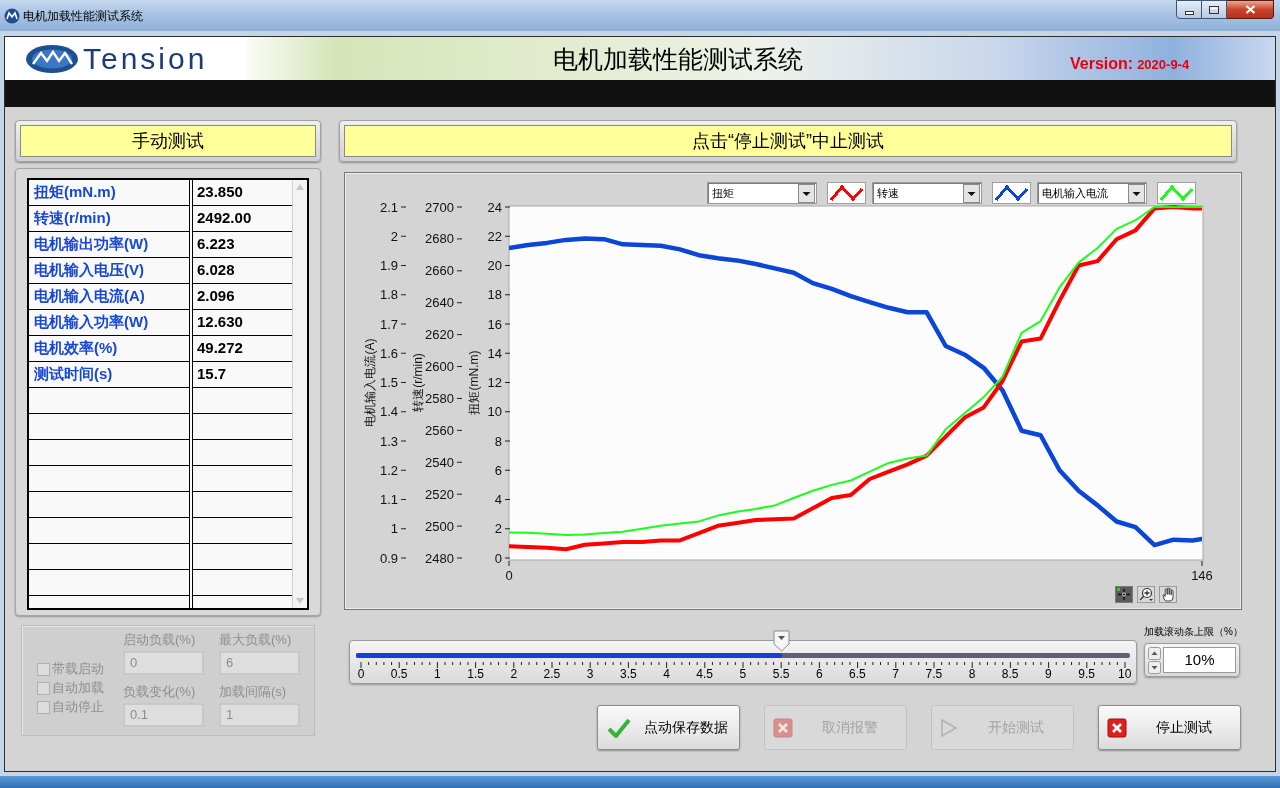 The width and height of the screenshot is (1280, 788). What do you see at coordinates (145, 58) in the screenshot?
I see `logo-text: Tension` at bounding box center [145, 58].